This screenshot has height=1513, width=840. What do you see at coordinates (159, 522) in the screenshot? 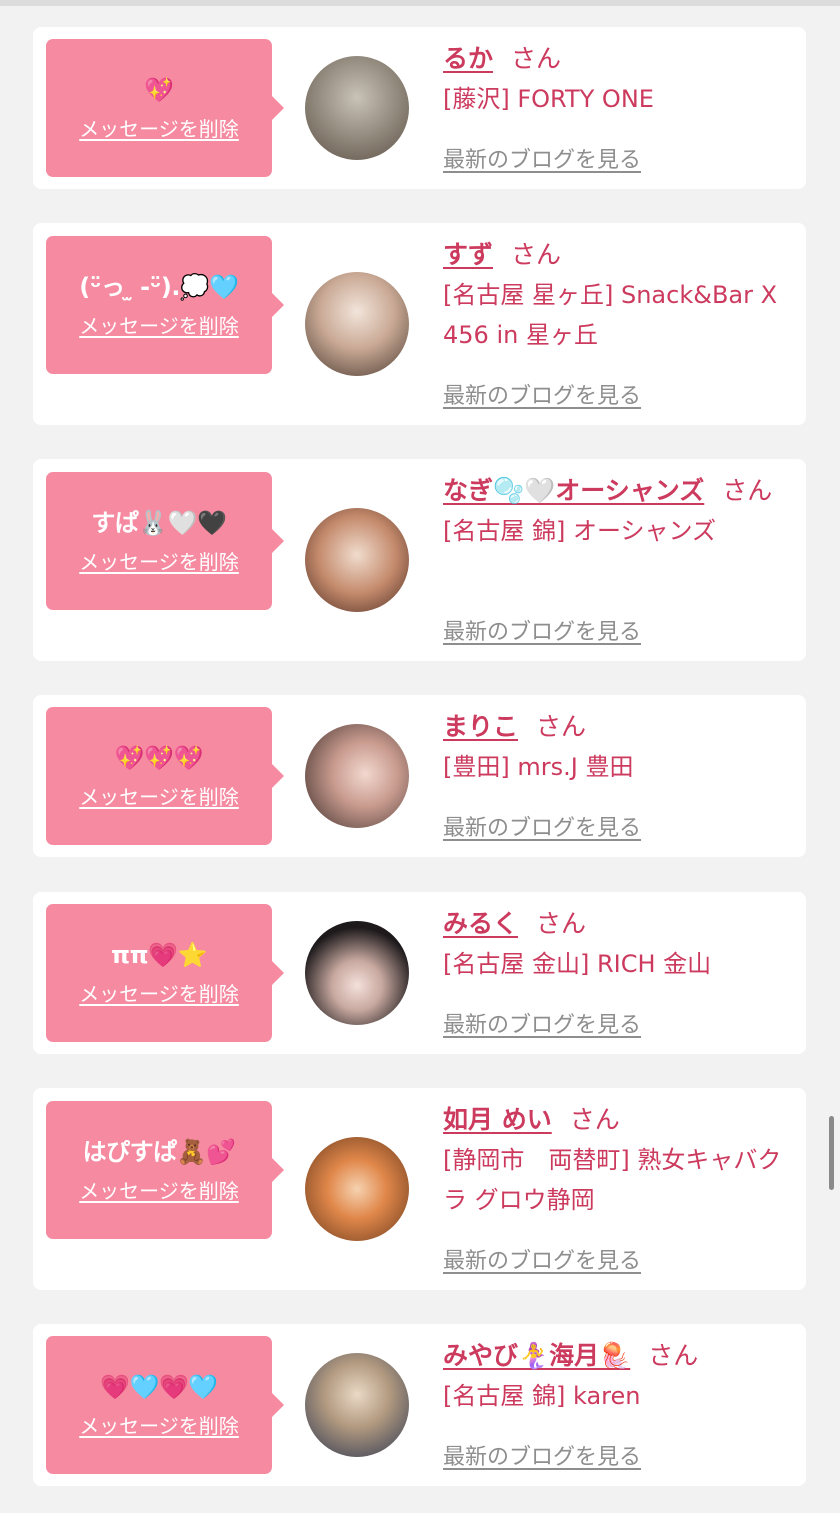
I see `message-text: すぱ🐰🤍🖤` at bounding box center [159, 522].